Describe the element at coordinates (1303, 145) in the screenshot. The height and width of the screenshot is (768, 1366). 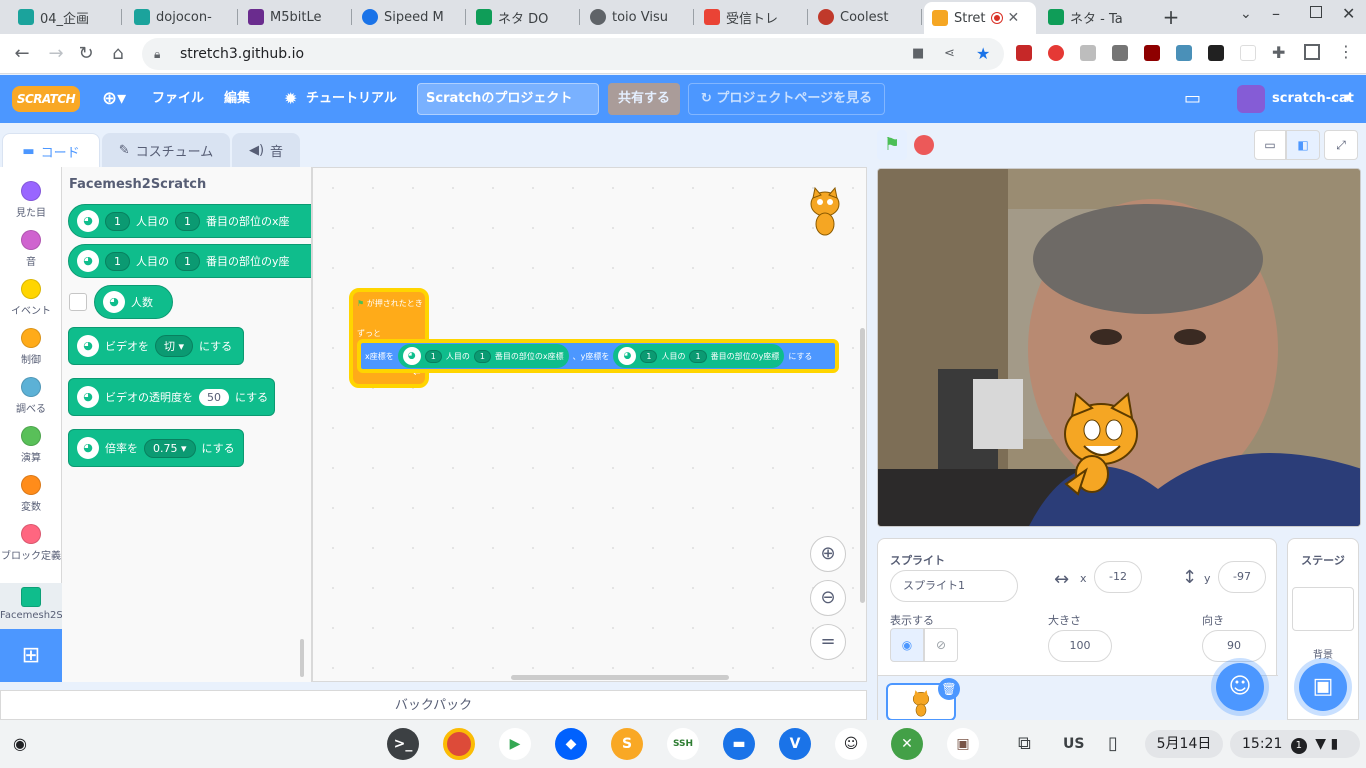
I see `large-stage-button: ◧` at that location.